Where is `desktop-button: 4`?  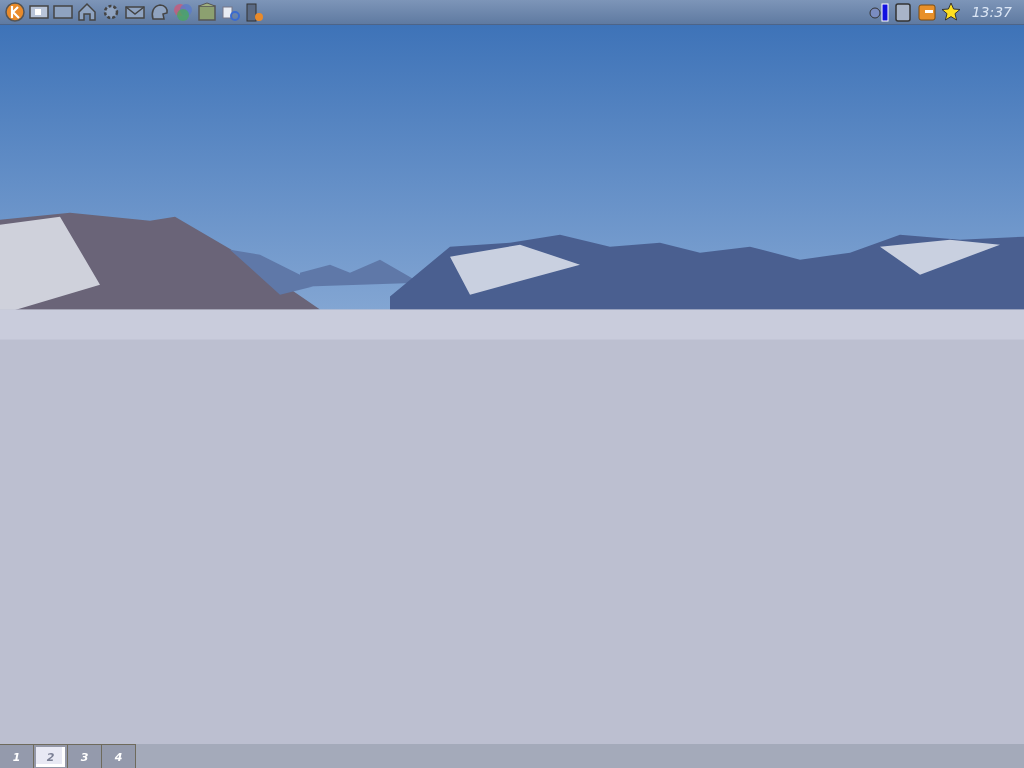
desktop-button: 4 is located at coordinates (119, 756).